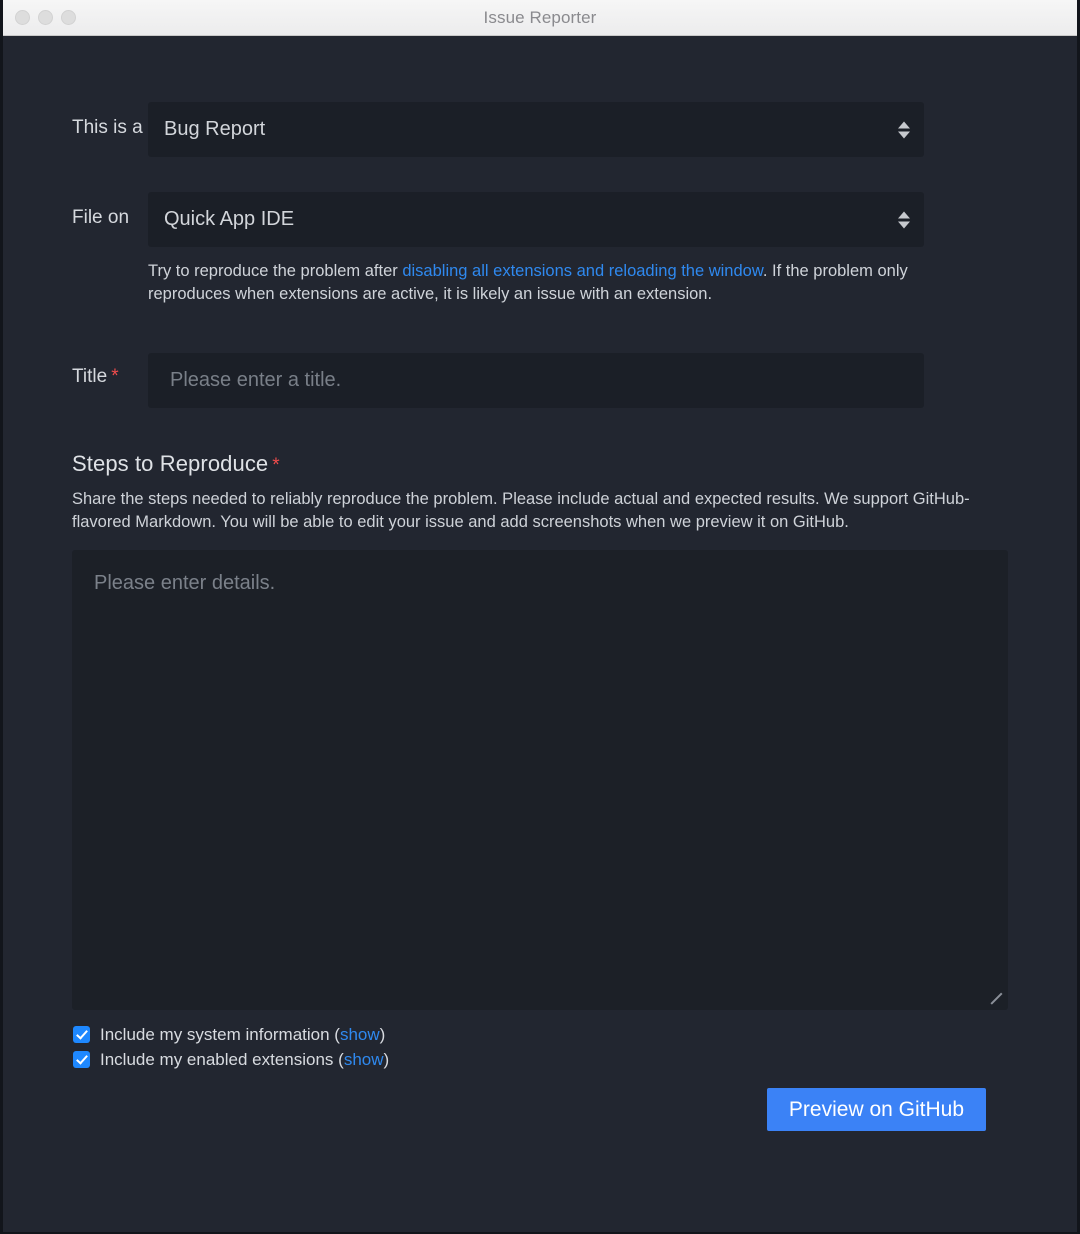 The image size is (1080, 1234). What do you see at coordinates (222, 1059) in the screenshot?
I see `include-extensions-label: Include my enabled extensions (` at bounding box center [222, 1059].